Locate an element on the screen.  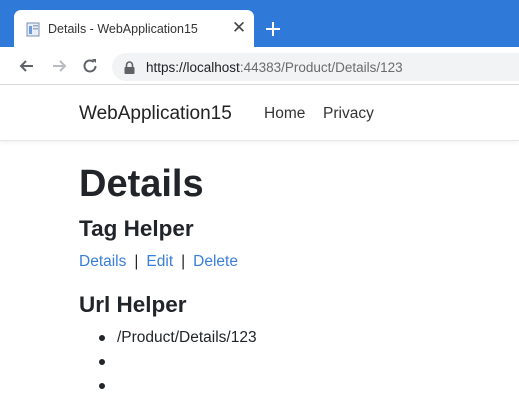
nav-link-home: Home is located at coordinates (284, 114).